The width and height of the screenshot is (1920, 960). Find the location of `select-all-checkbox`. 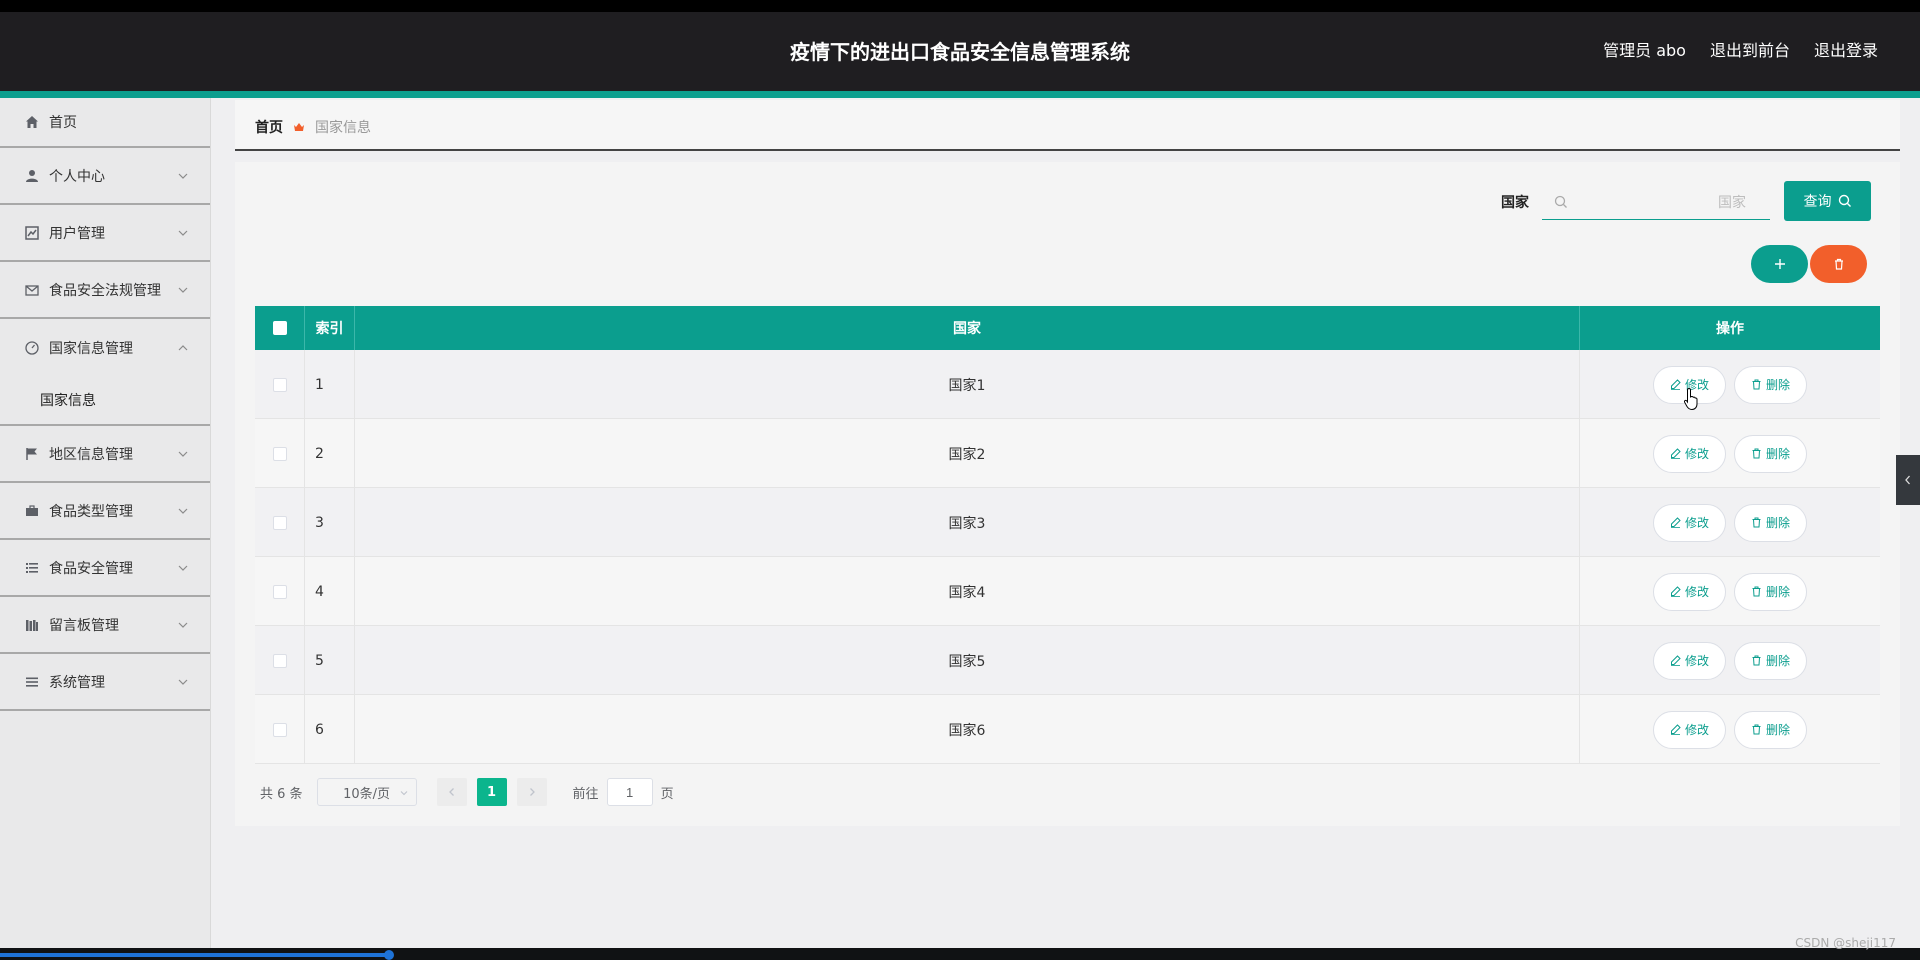

select-all-checkbox is located at coordinates (279, 328).